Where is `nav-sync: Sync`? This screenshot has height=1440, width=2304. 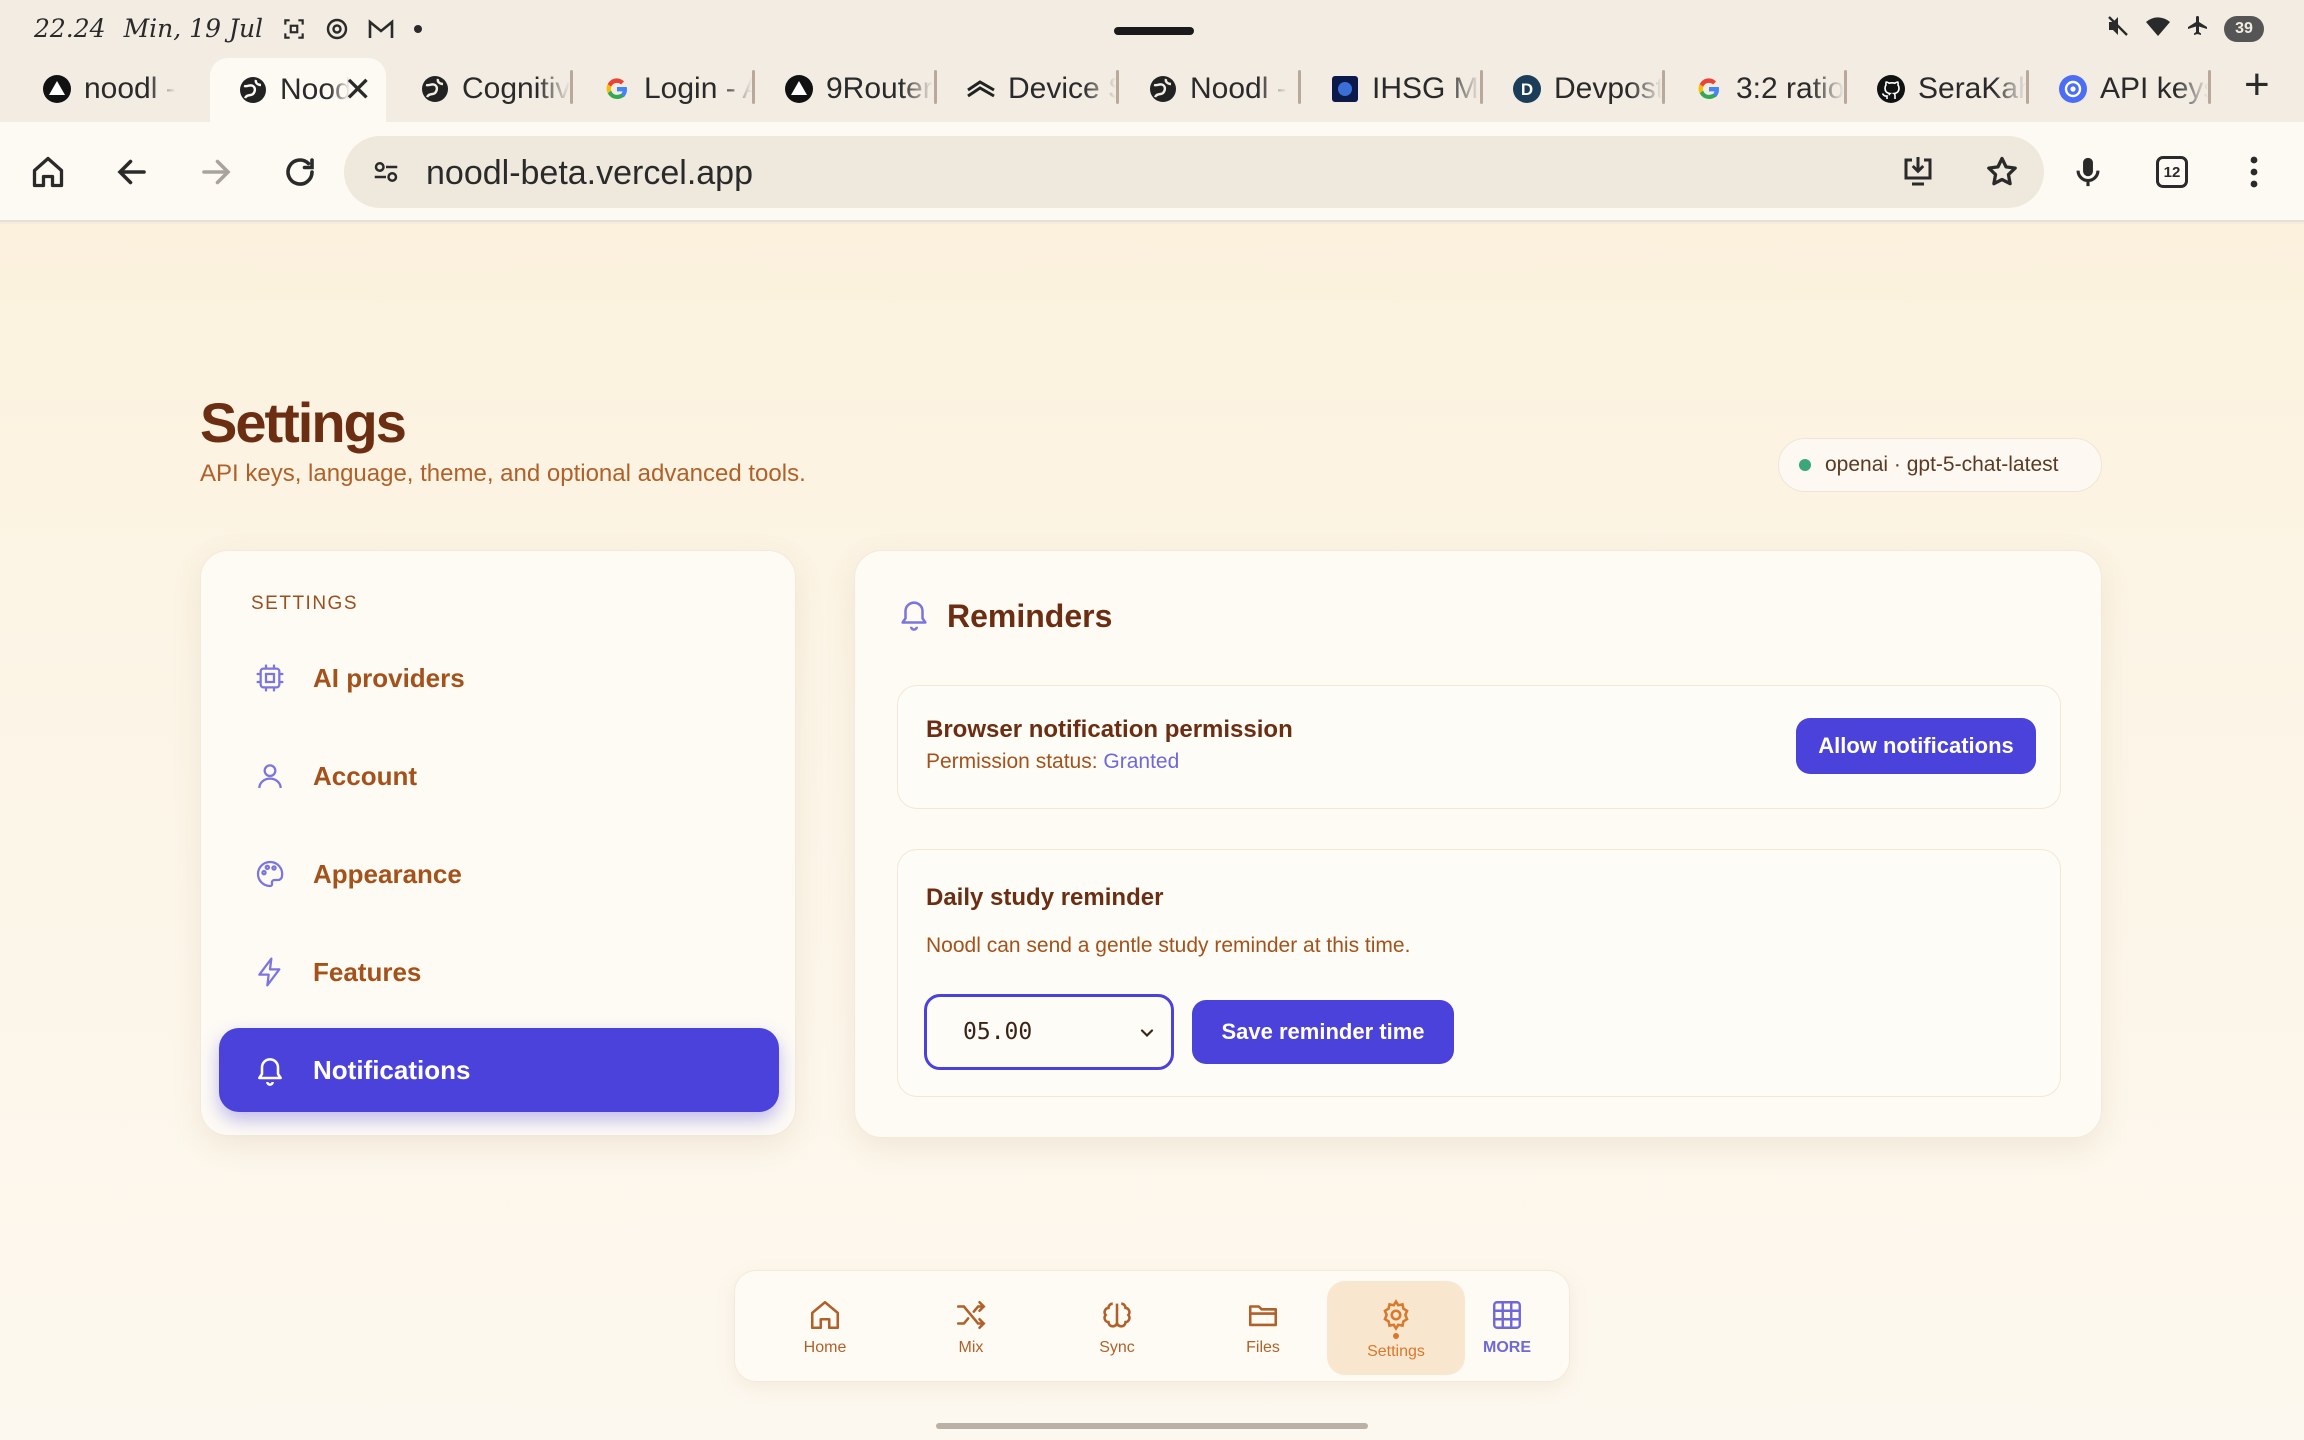
nav-sync: Sync is located at coordinates (1117, 1328).